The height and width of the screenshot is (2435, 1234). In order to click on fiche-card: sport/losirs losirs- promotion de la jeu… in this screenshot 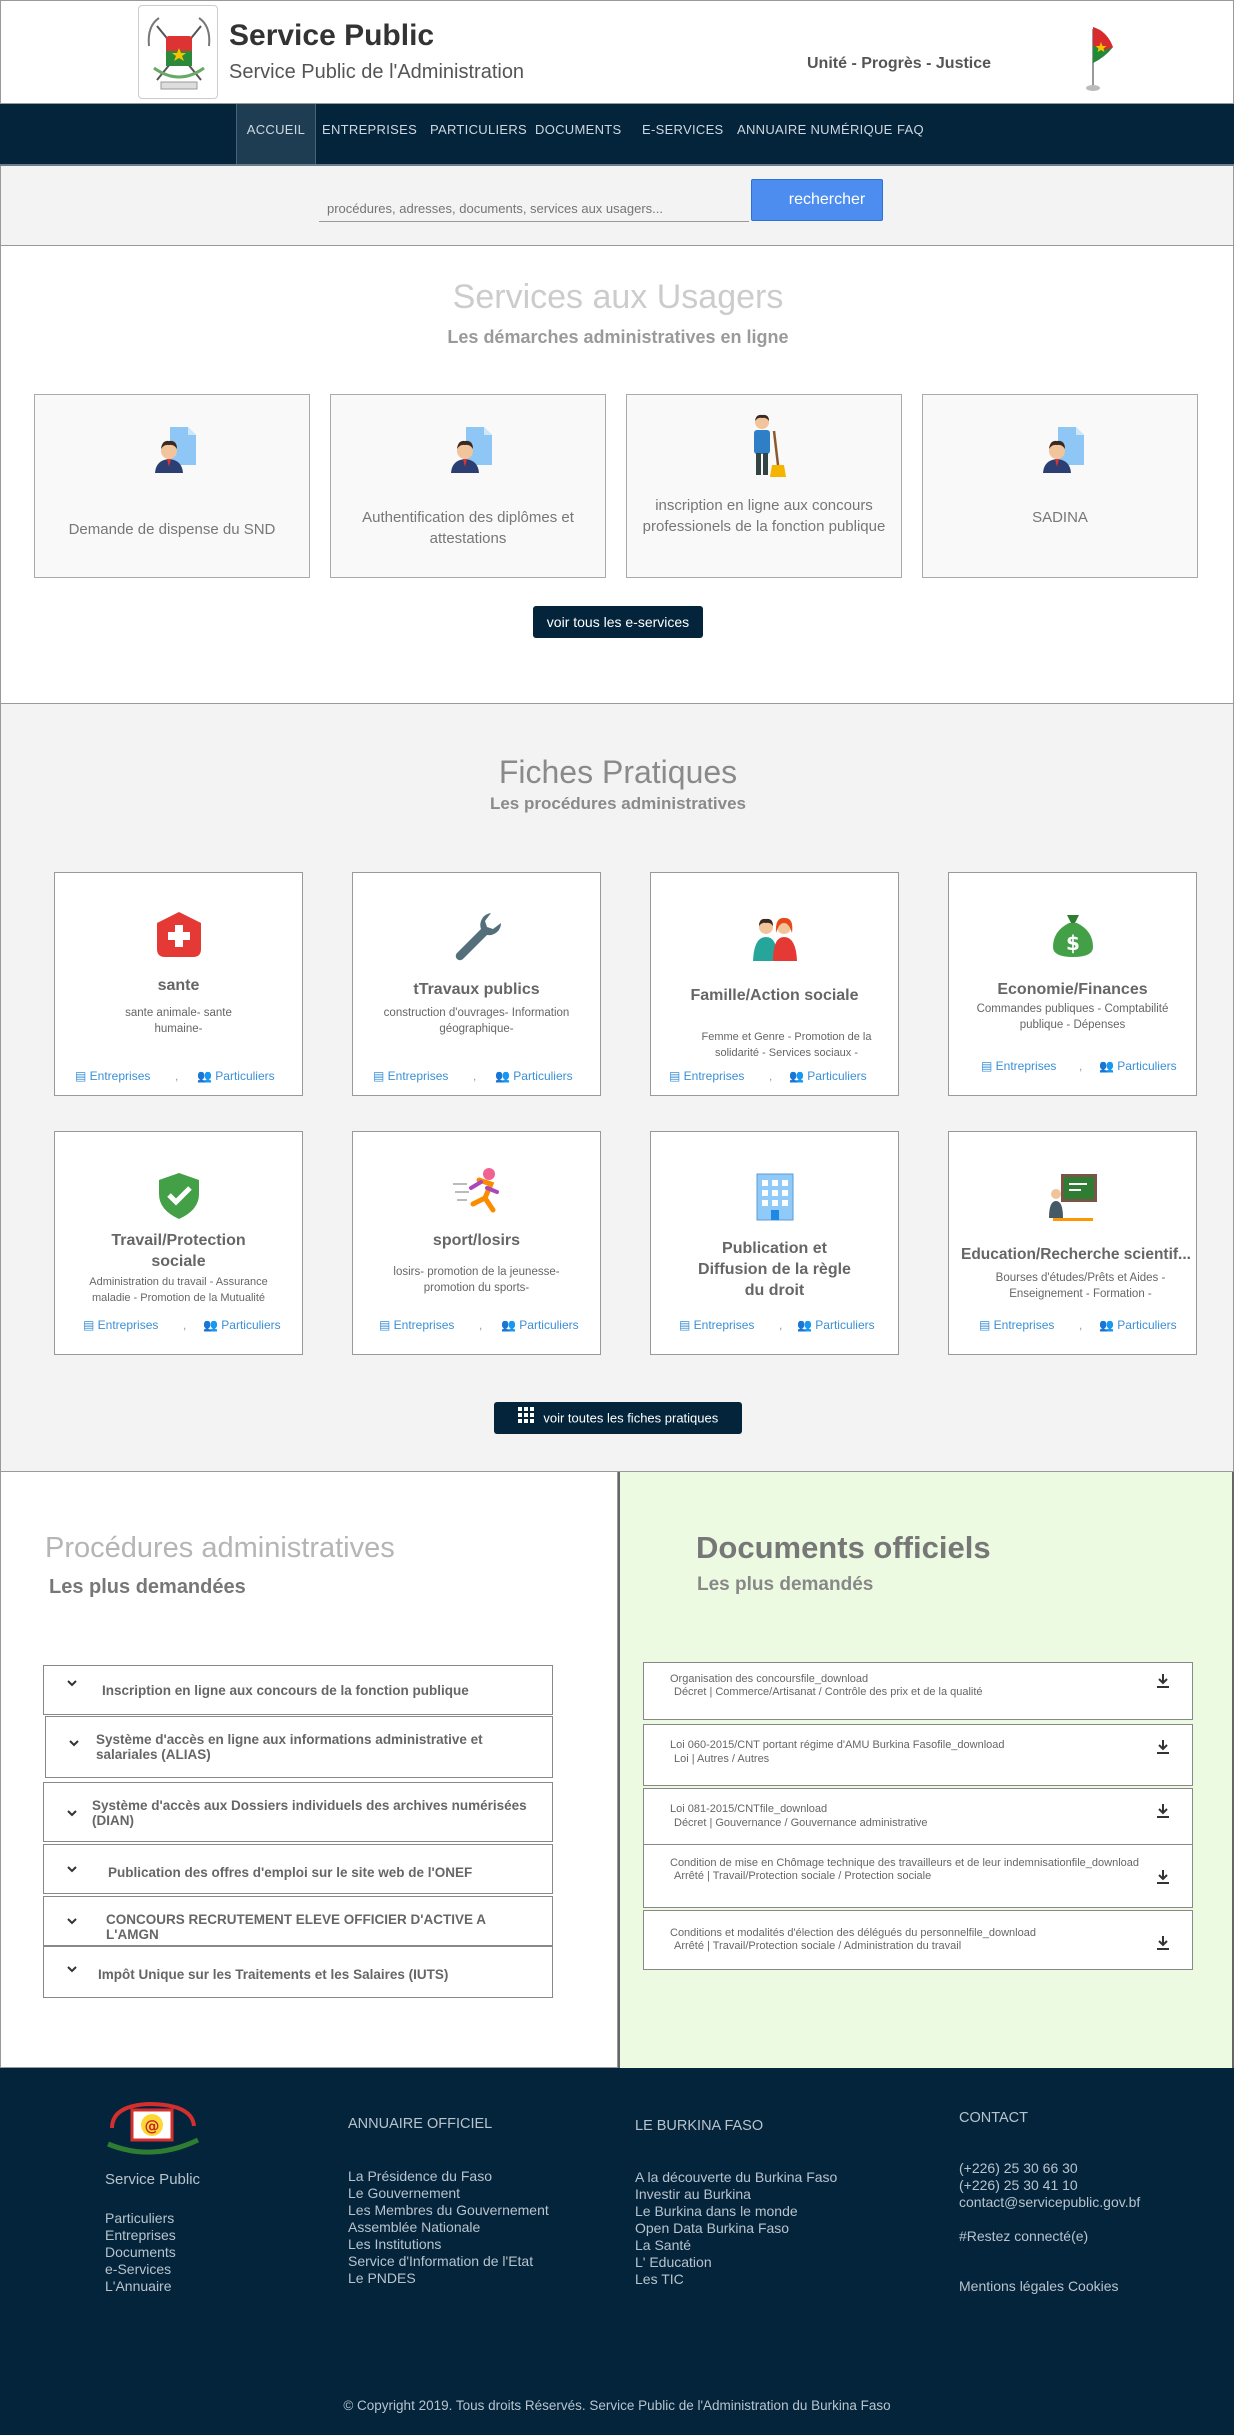, I will do `click(476, 1243)`.